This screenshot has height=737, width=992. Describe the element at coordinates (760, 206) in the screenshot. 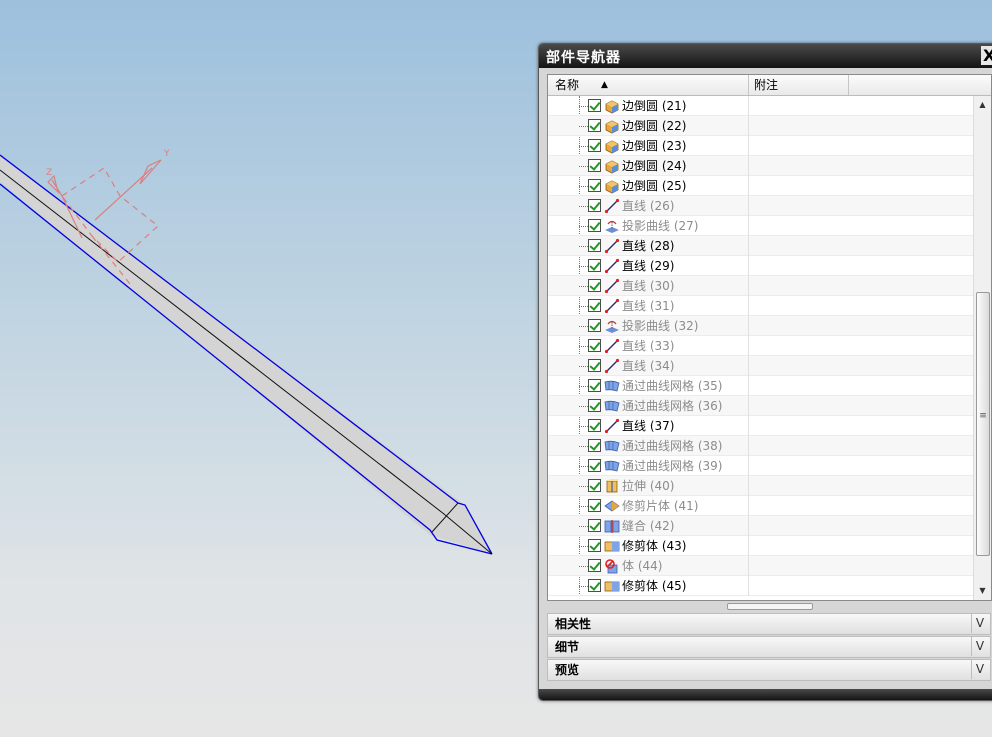

I see `tree-row: 直线 (26)` at that location.